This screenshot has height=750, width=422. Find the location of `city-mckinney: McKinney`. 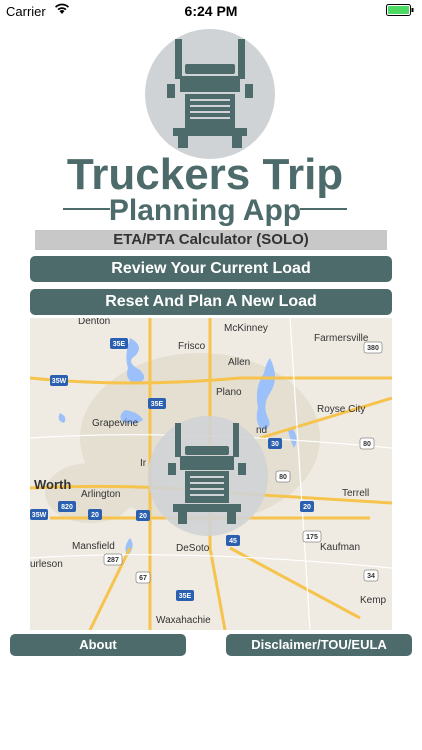

city-mckinney: McKinney is located at coordinates (246, 328).